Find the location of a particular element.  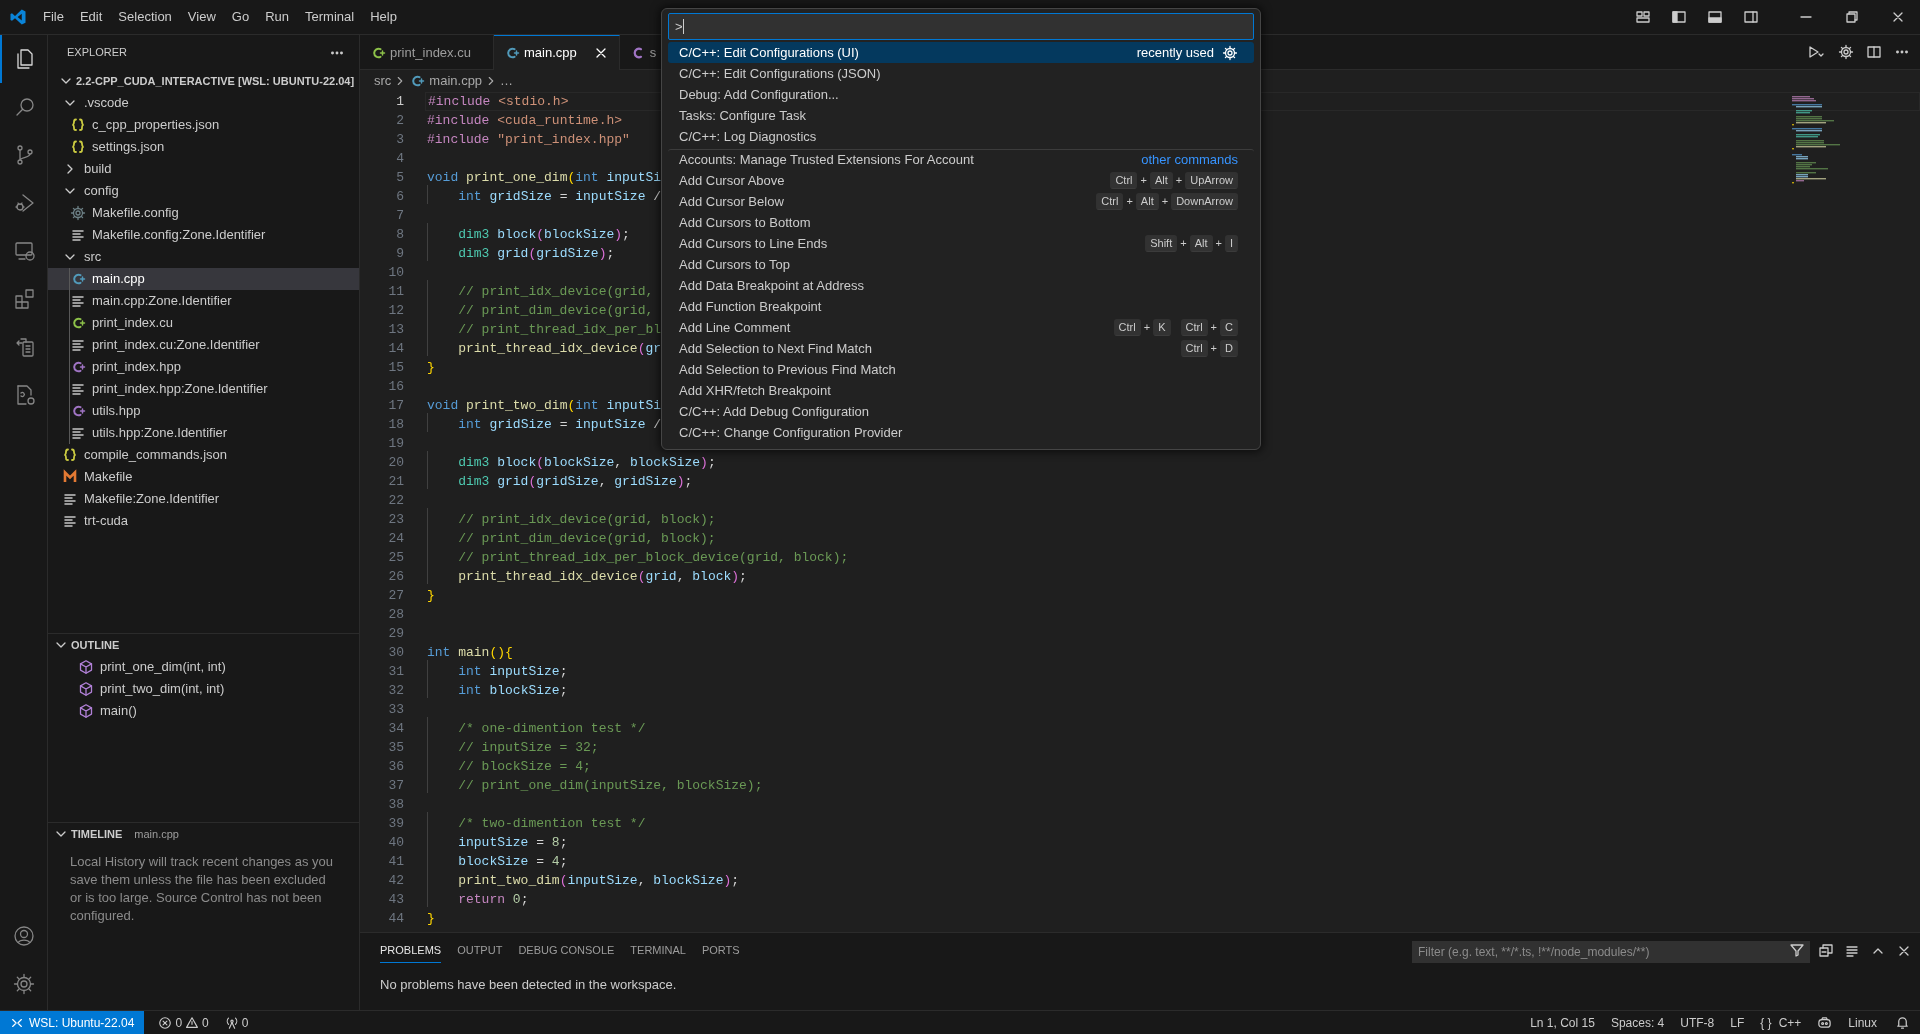

tree-item: trt-cuda is located at coordinates (203, 521).